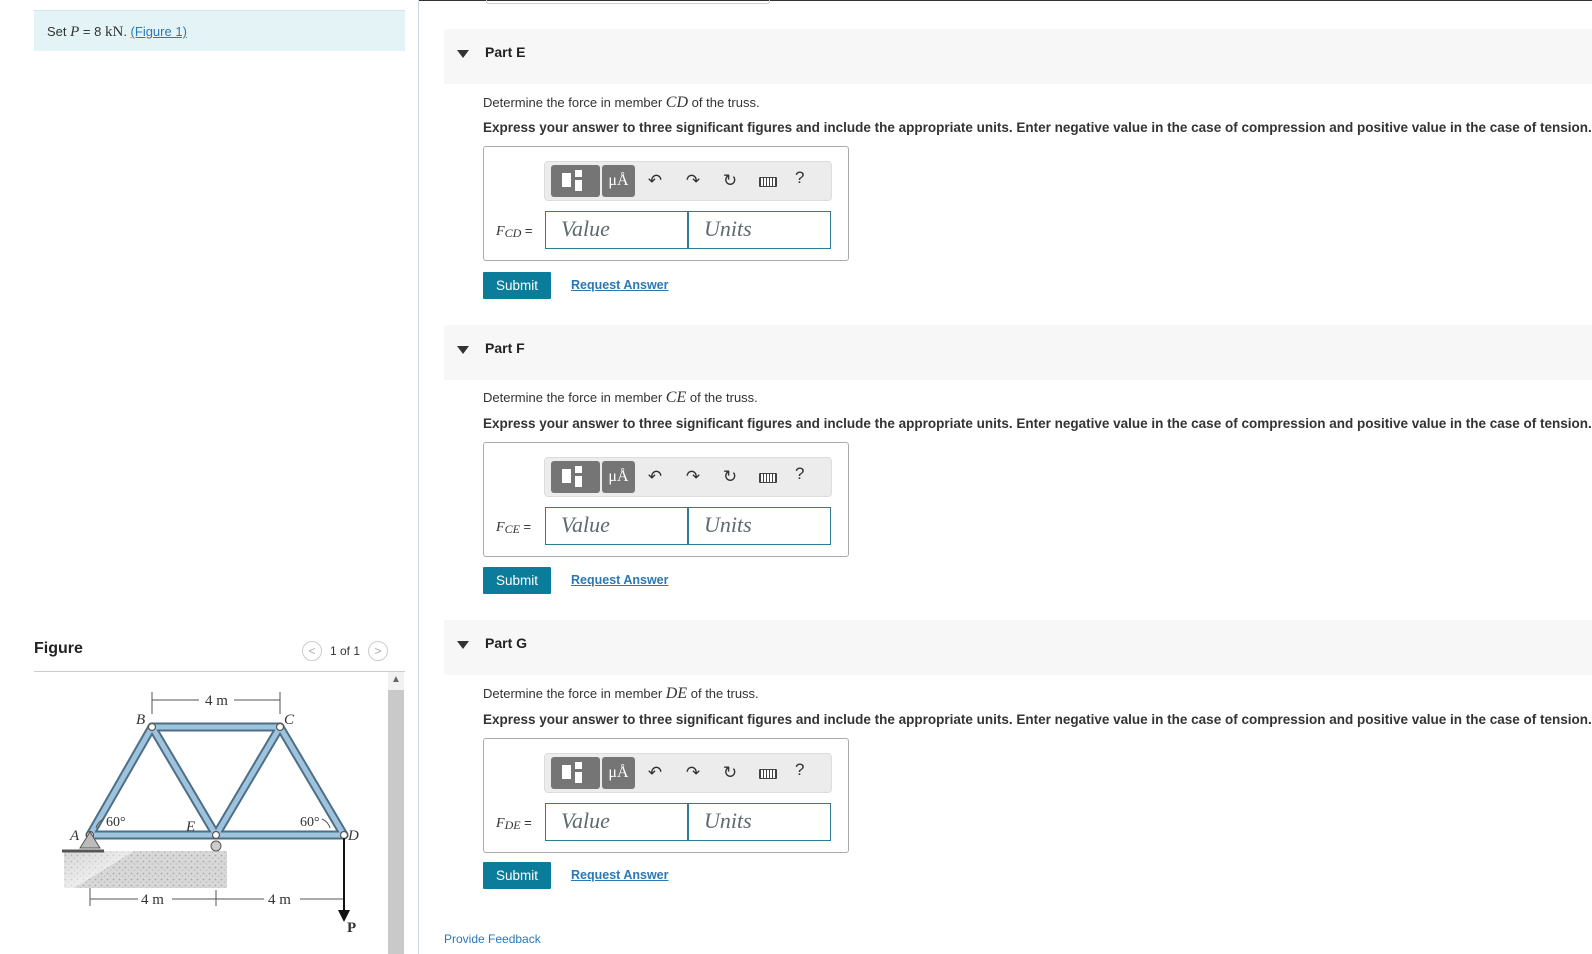 Image resolution: width=1592 pixels, height=954 pixels. I want to click on dim-right: 4 m, so click(279, 900).